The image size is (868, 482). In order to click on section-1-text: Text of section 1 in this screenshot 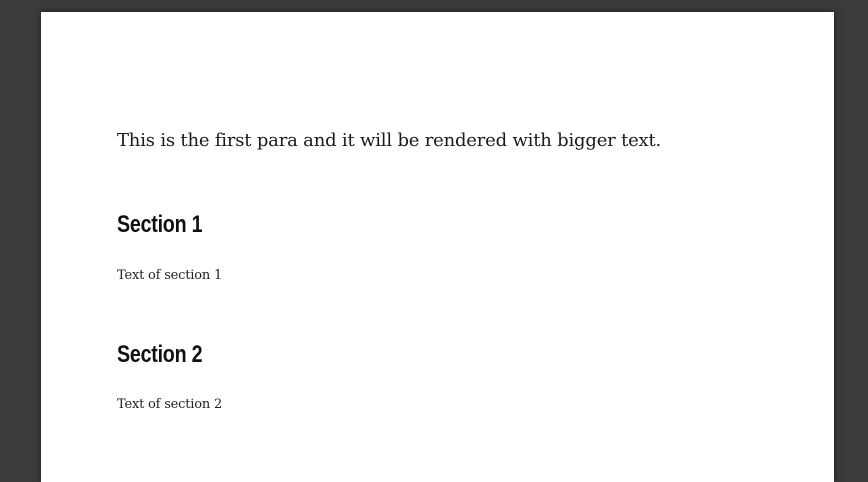, I will do `click(170, 275)`.